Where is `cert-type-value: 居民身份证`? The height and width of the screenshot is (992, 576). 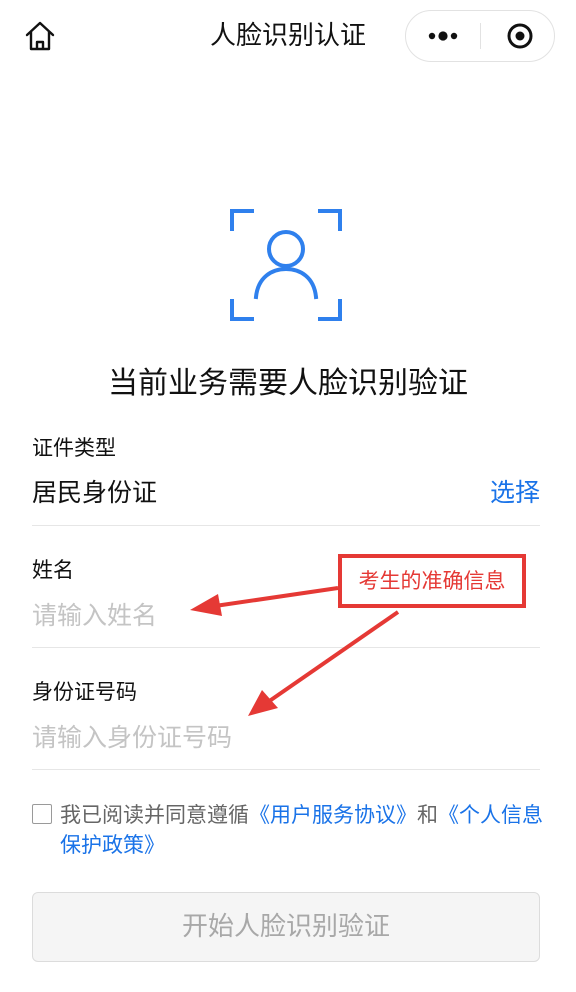
cert-type-value: 居民身份证 is located at coordinates (95, 492).